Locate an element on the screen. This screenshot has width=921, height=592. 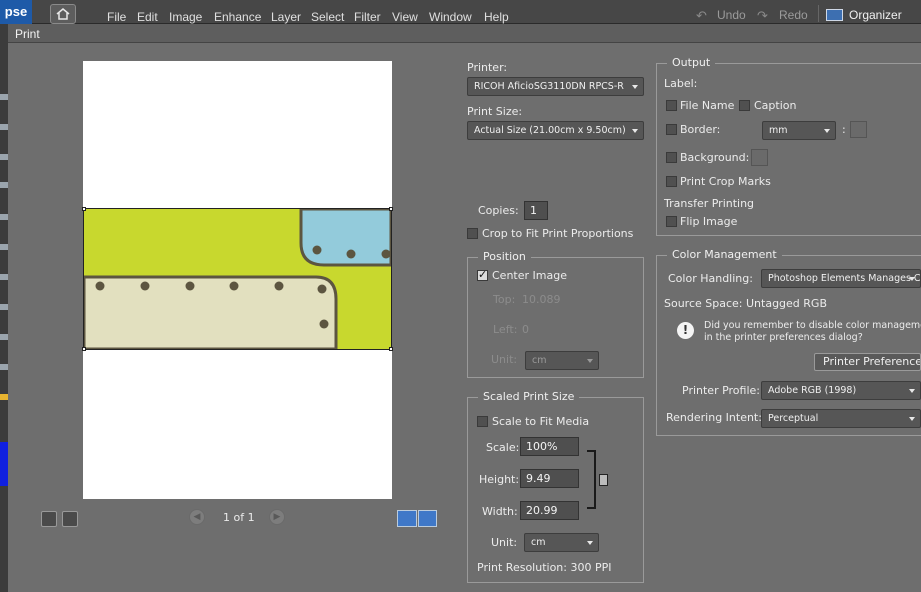
menu-enhance: Enhance is located at coordinates (237, 17).